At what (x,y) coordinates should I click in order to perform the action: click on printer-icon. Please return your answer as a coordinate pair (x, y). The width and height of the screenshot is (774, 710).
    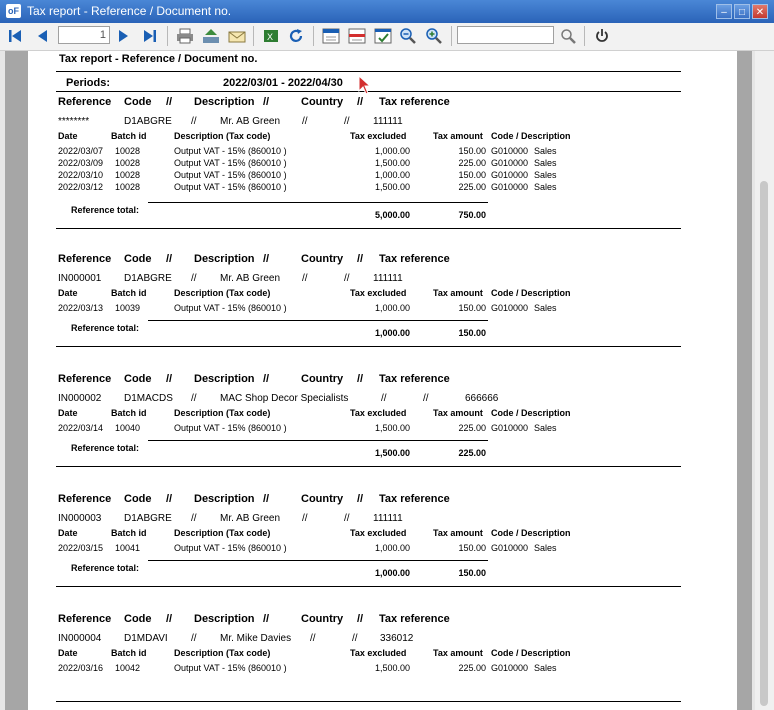
    Looking at the image, I should click on (185, 36).